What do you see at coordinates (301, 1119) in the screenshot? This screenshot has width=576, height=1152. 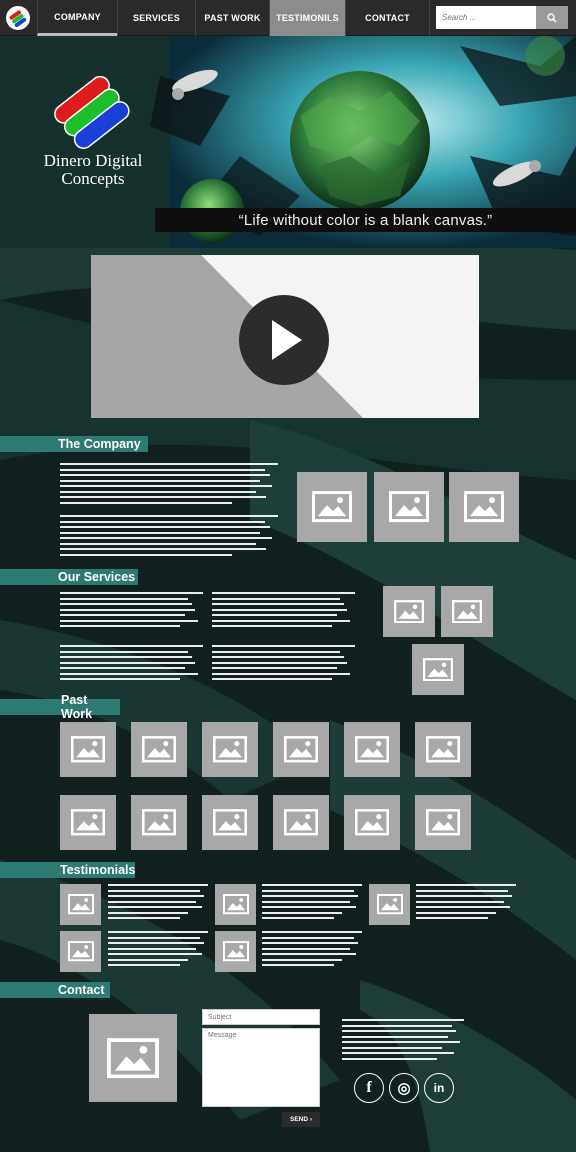 I see `send-button: SEND ›` at bounding box center [301, 1119].